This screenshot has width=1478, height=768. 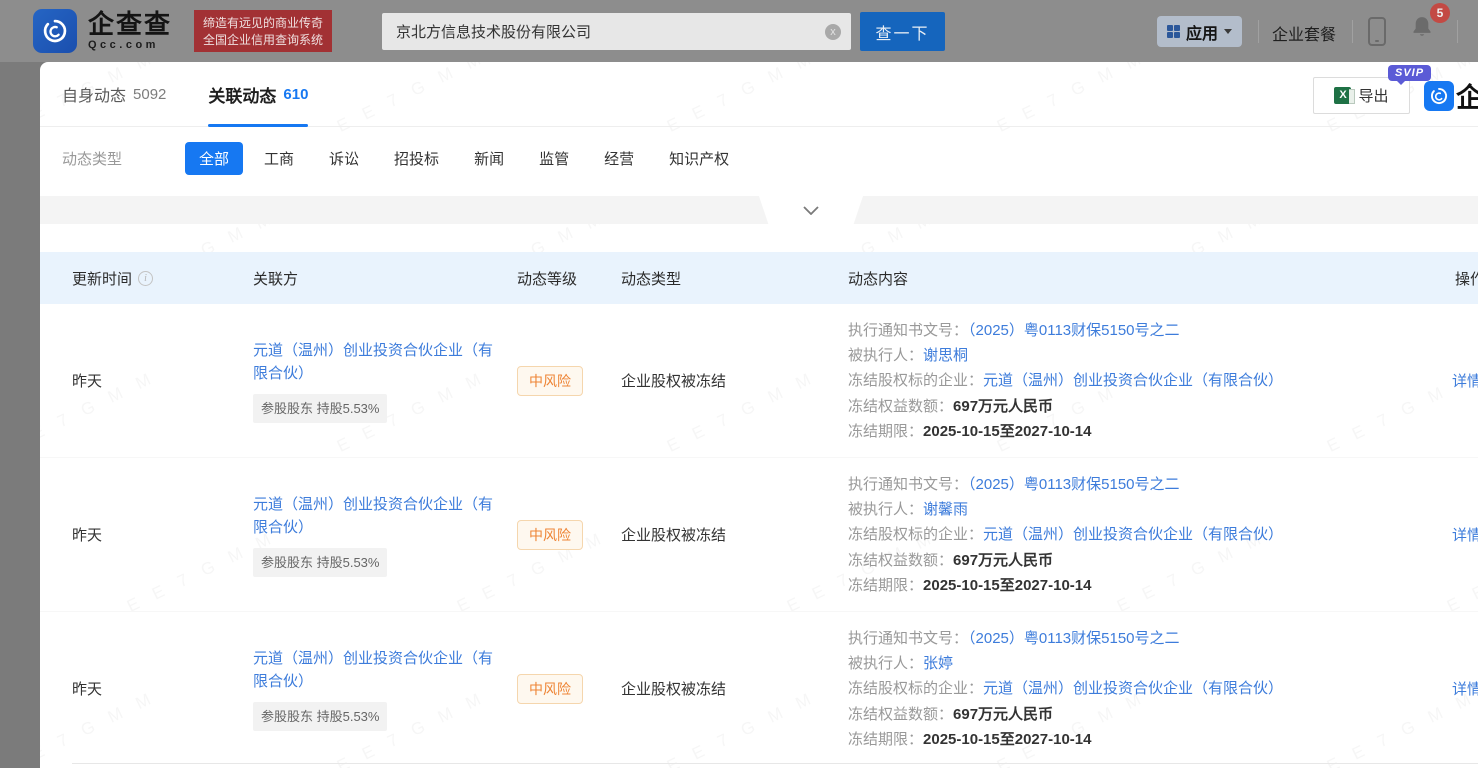 What do you see at coordinates (945, 355) in the screenshot?
I see `content-line-link: 谢思桐` at bounding box center [945, 355].